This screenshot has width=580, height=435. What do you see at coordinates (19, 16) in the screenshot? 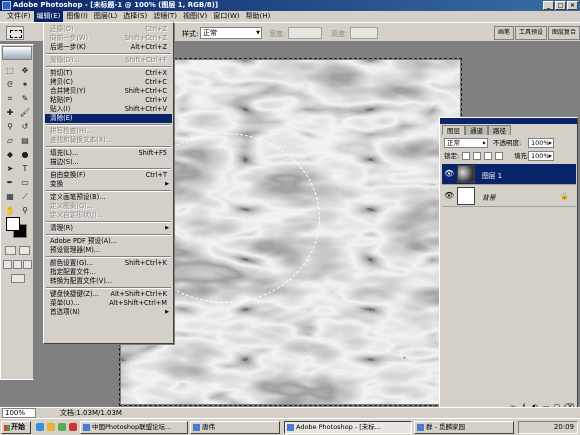
I see `menu-file: 文件(F)` at bounding box center [19, 16].